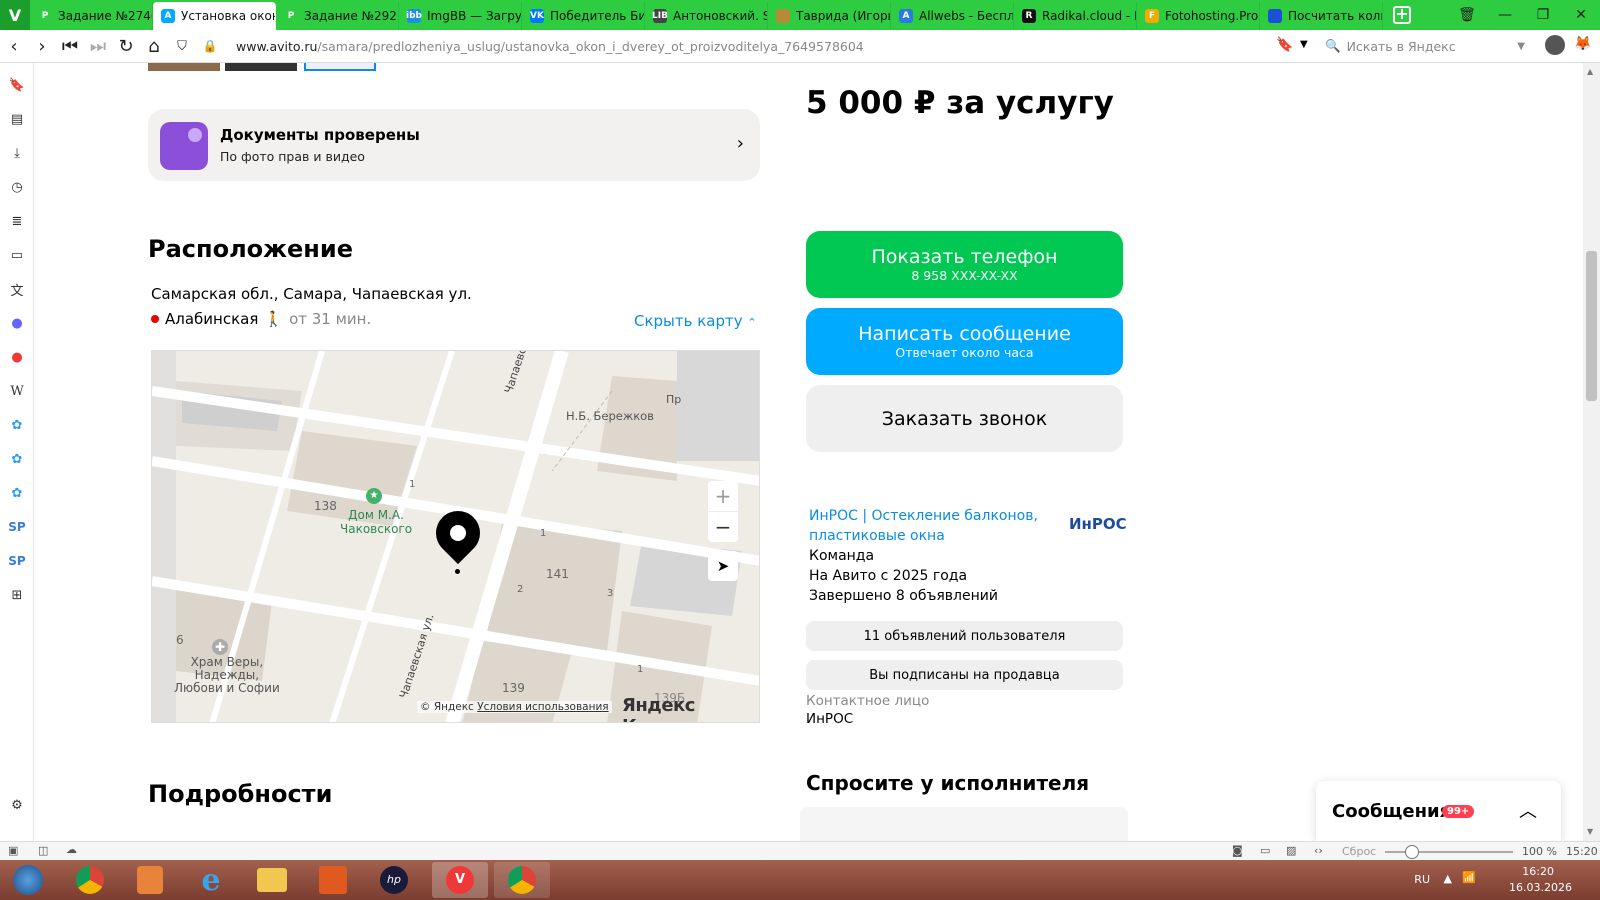 This screenshot has height=900, width=1600. Describe the element at coordinates (17, 391) in the screenshot. I see `wikipedia-icon: W` at that location.